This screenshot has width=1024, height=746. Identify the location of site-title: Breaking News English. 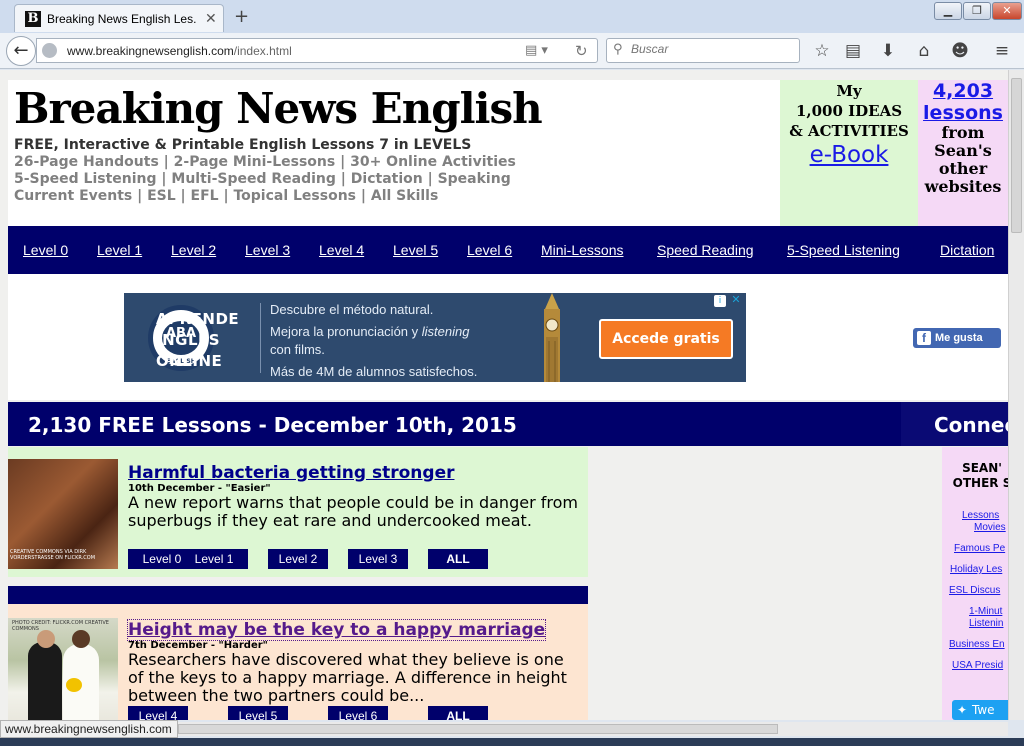
(278, 108).